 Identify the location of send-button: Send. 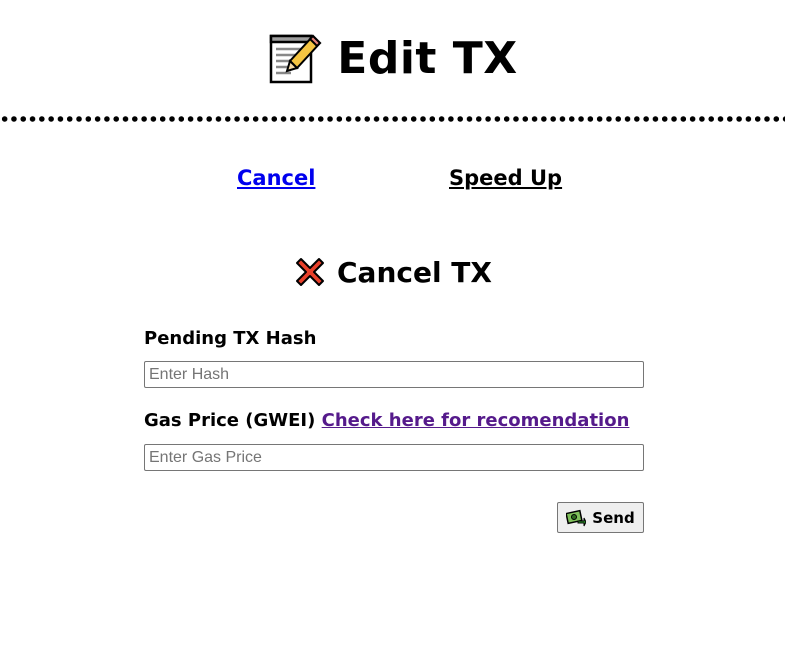
(600, 517).